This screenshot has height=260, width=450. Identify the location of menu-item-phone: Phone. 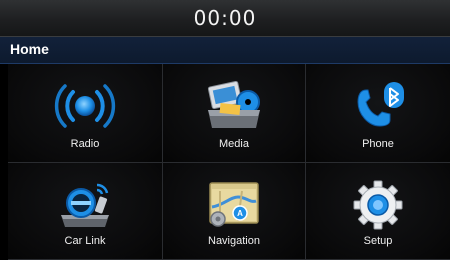
(378, 113).